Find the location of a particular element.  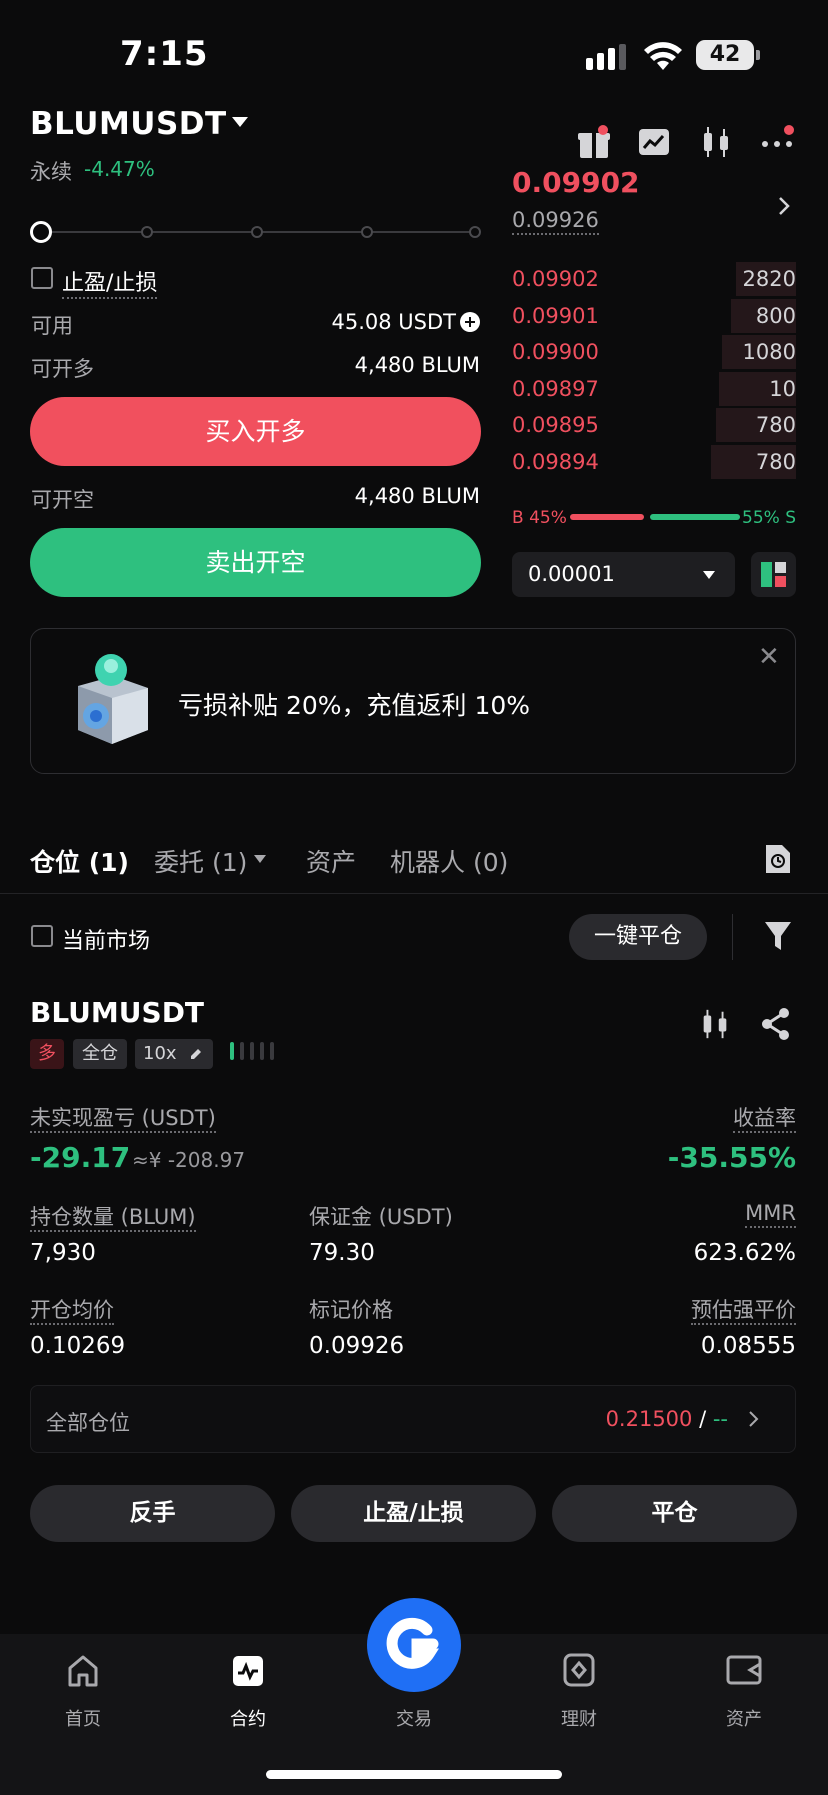

tab-bots: 机器人 (0) is located at coordinates (449, 861).